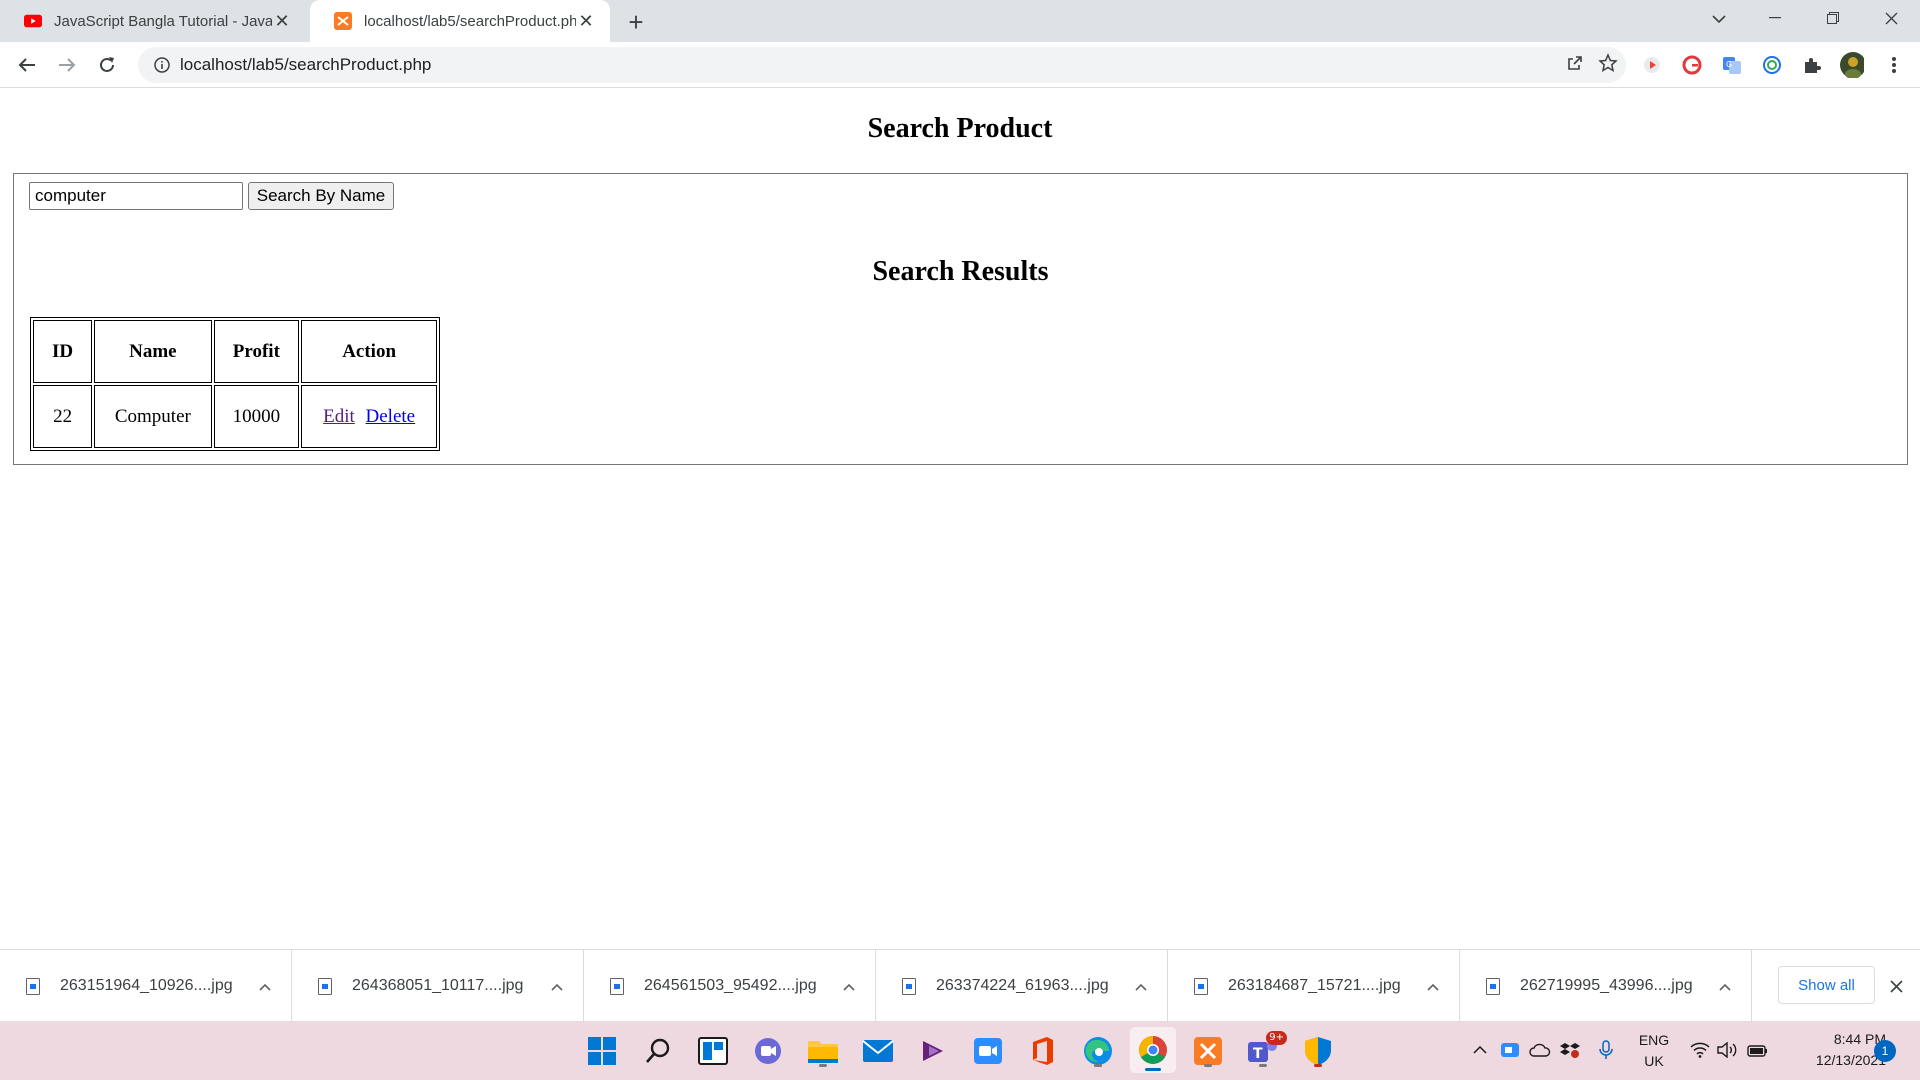  Describe the element at coordinates (1654, 1051) in the screenshot. I see `language-indicator: ENG UK` at that location.